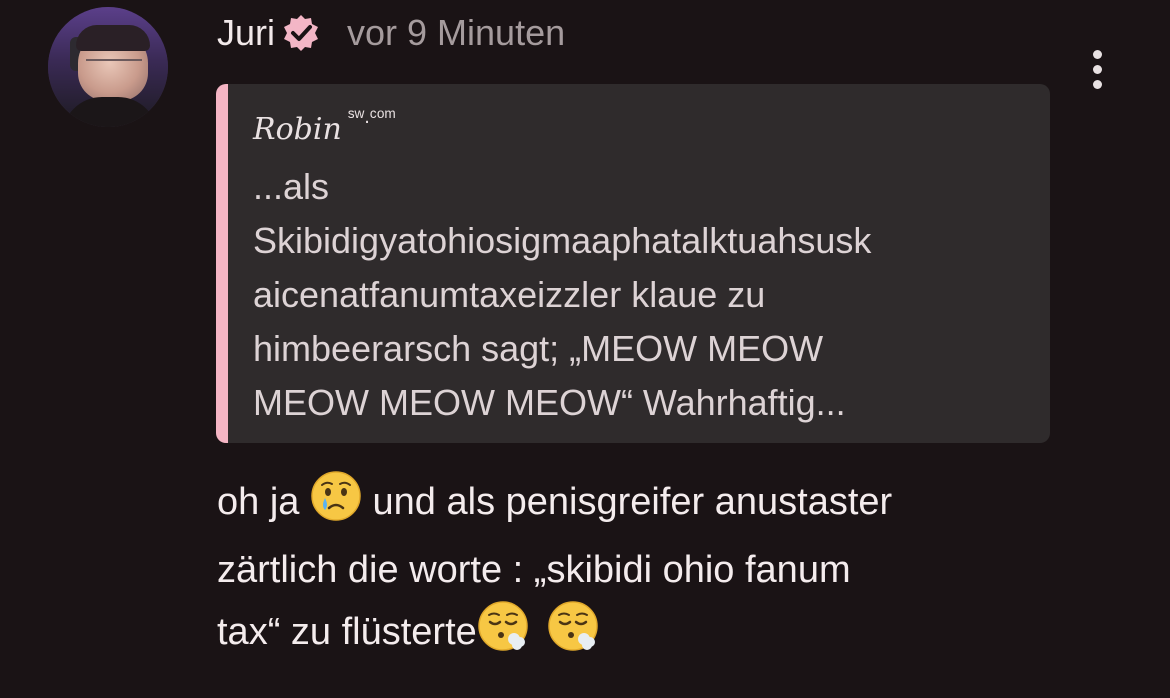  What do you see at coordinates (222, 263) in the screenshot?
I see `quote-accent-bar` at bounding box center [222, 263].